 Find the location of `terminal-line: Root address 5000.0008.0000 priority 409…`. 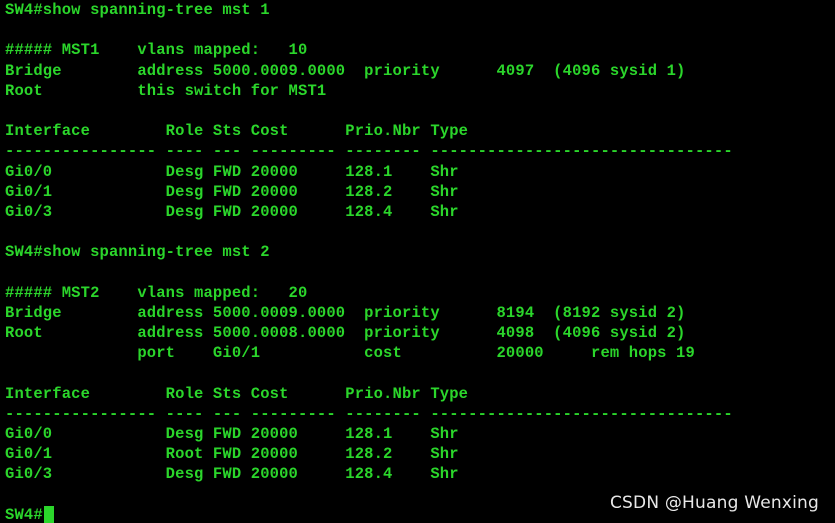

terminal-line: Root address 5000.0008.0000 priority 409… is located at coordinates (345, 333).